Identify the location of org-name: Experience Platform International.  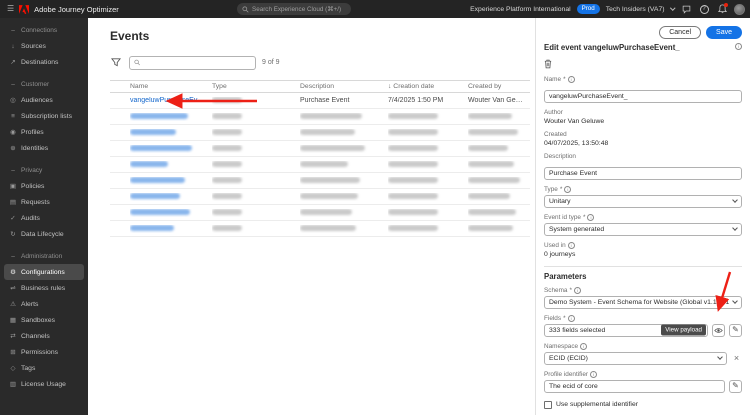
(520, 9).